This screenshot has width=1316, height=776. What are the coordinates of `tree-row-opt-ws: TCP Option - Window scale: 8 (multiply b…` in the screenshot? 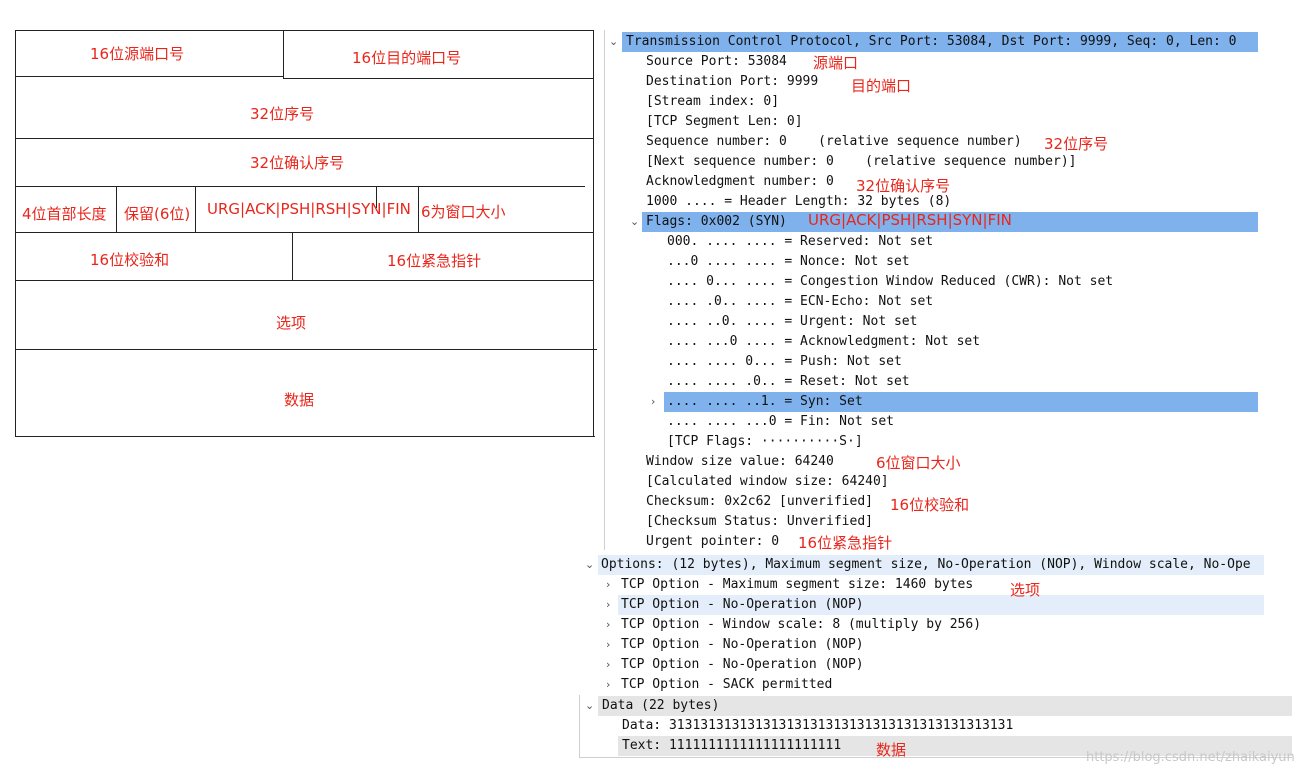 It's located at (801, 625).